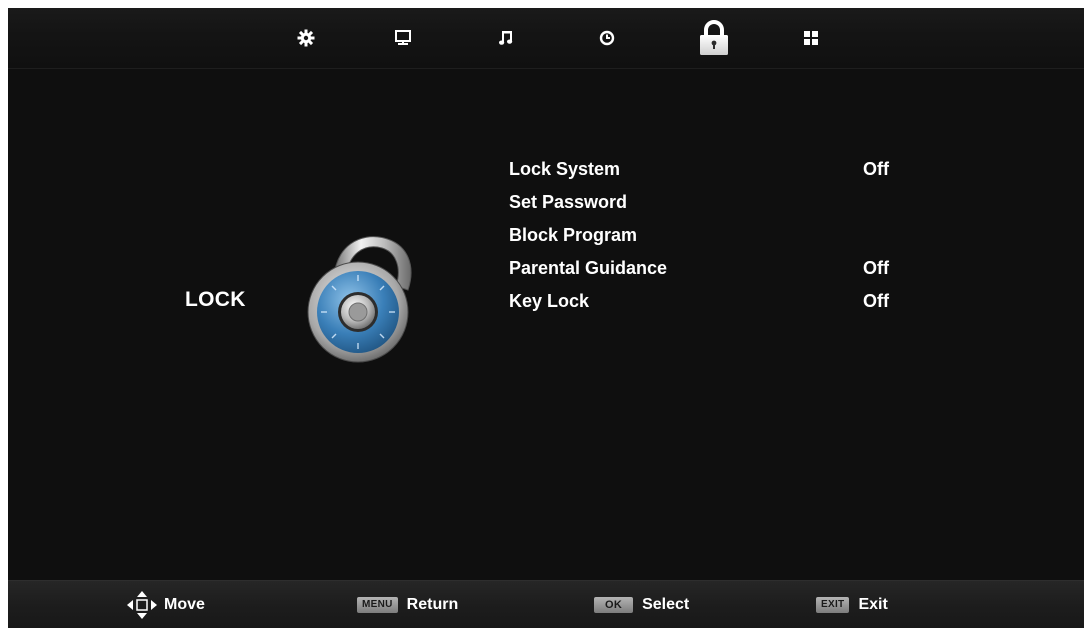  I want to click on menu-item-lock-system: Lock System Off, so click(719, 172).